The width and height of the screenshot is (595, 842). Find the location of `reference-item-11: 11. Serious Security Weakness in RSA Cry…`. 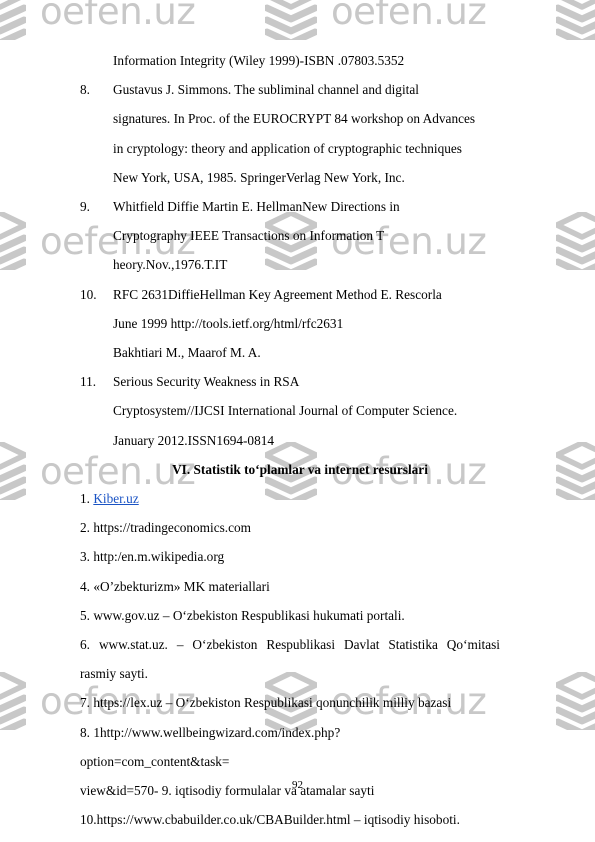

reference-item-11: 11. Serious Security Weakness in RSA Cry… is located at coordinates (290, 411).